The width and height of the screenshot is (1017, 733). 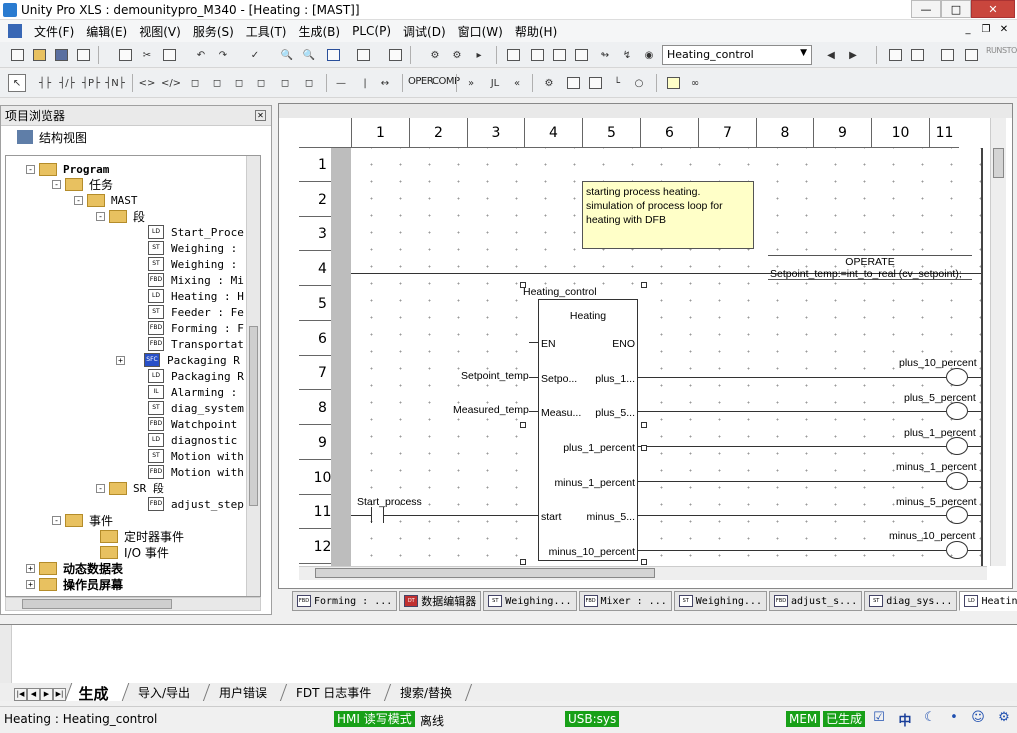 What do you see at coordinates (994, 50) in the screenshot?
I see `run-label: RUN` at bounding box center [994, 50].